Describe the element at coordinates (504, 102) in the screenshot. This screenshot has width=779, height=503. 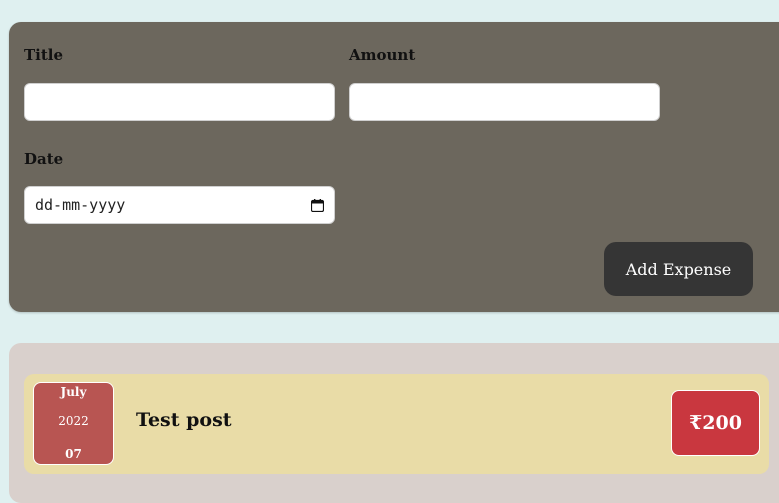
I see `amount-input` at that location.